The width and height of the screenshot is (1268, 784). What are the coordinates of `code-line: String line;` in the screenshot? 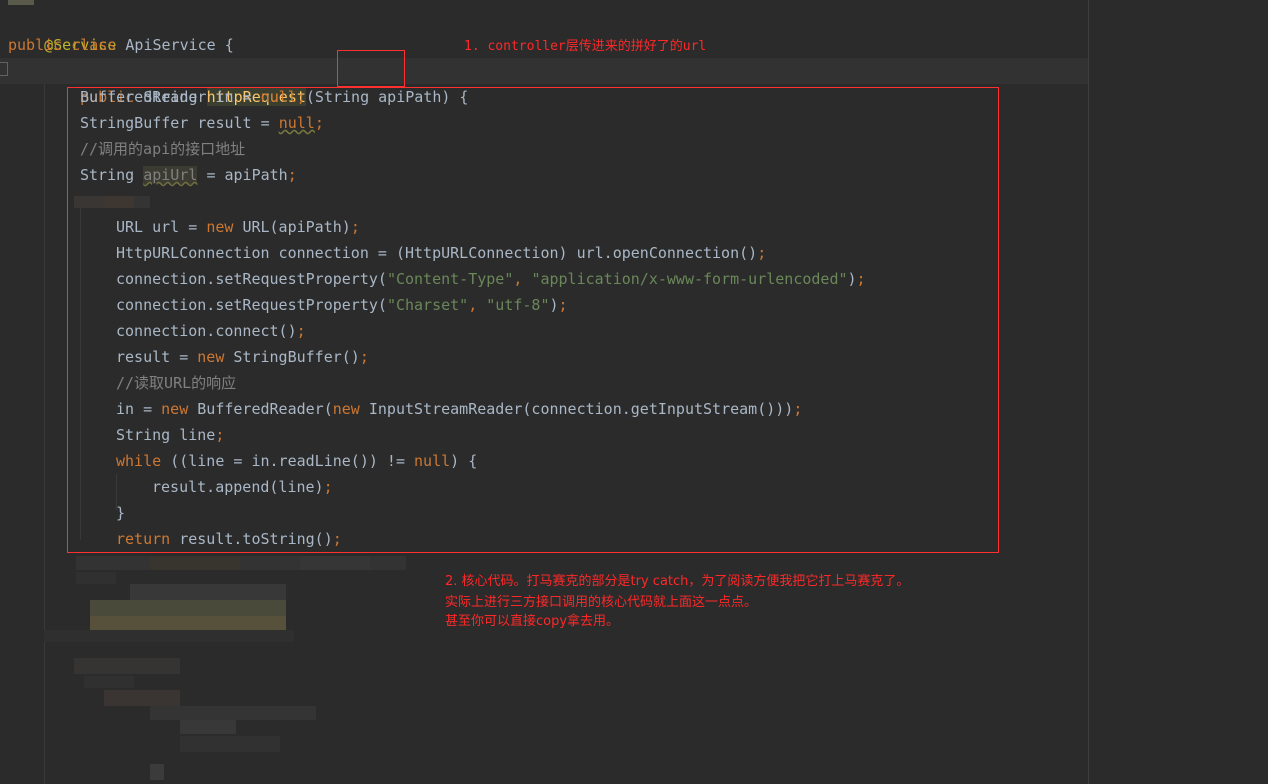 It's located at (170, 435).